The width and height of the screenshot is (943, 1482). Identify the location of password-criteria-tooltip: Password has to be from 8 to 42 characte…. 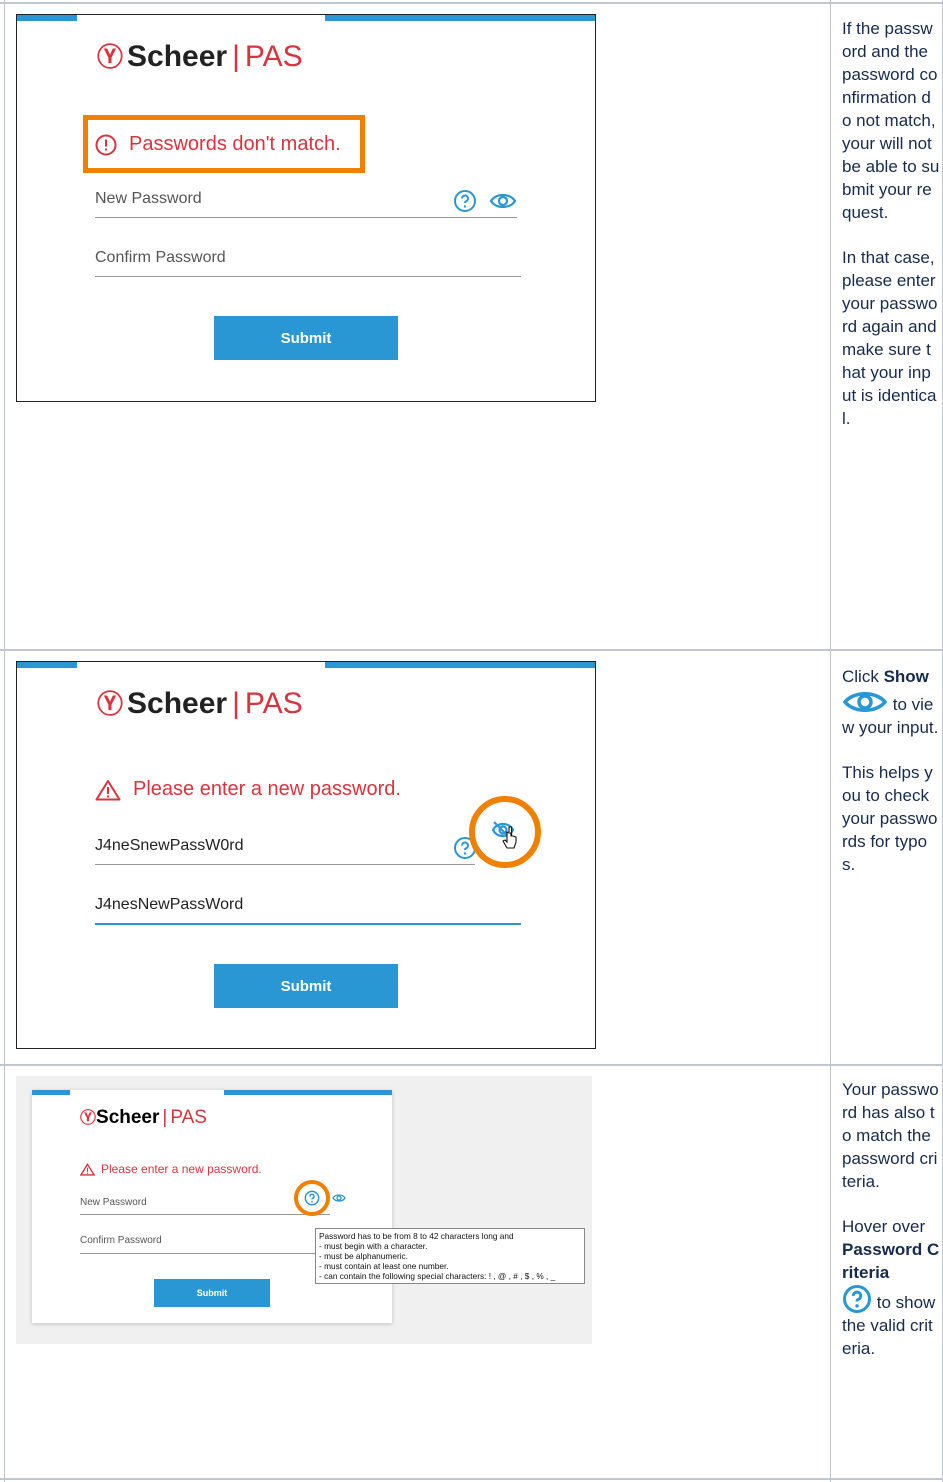
(450, 1256).